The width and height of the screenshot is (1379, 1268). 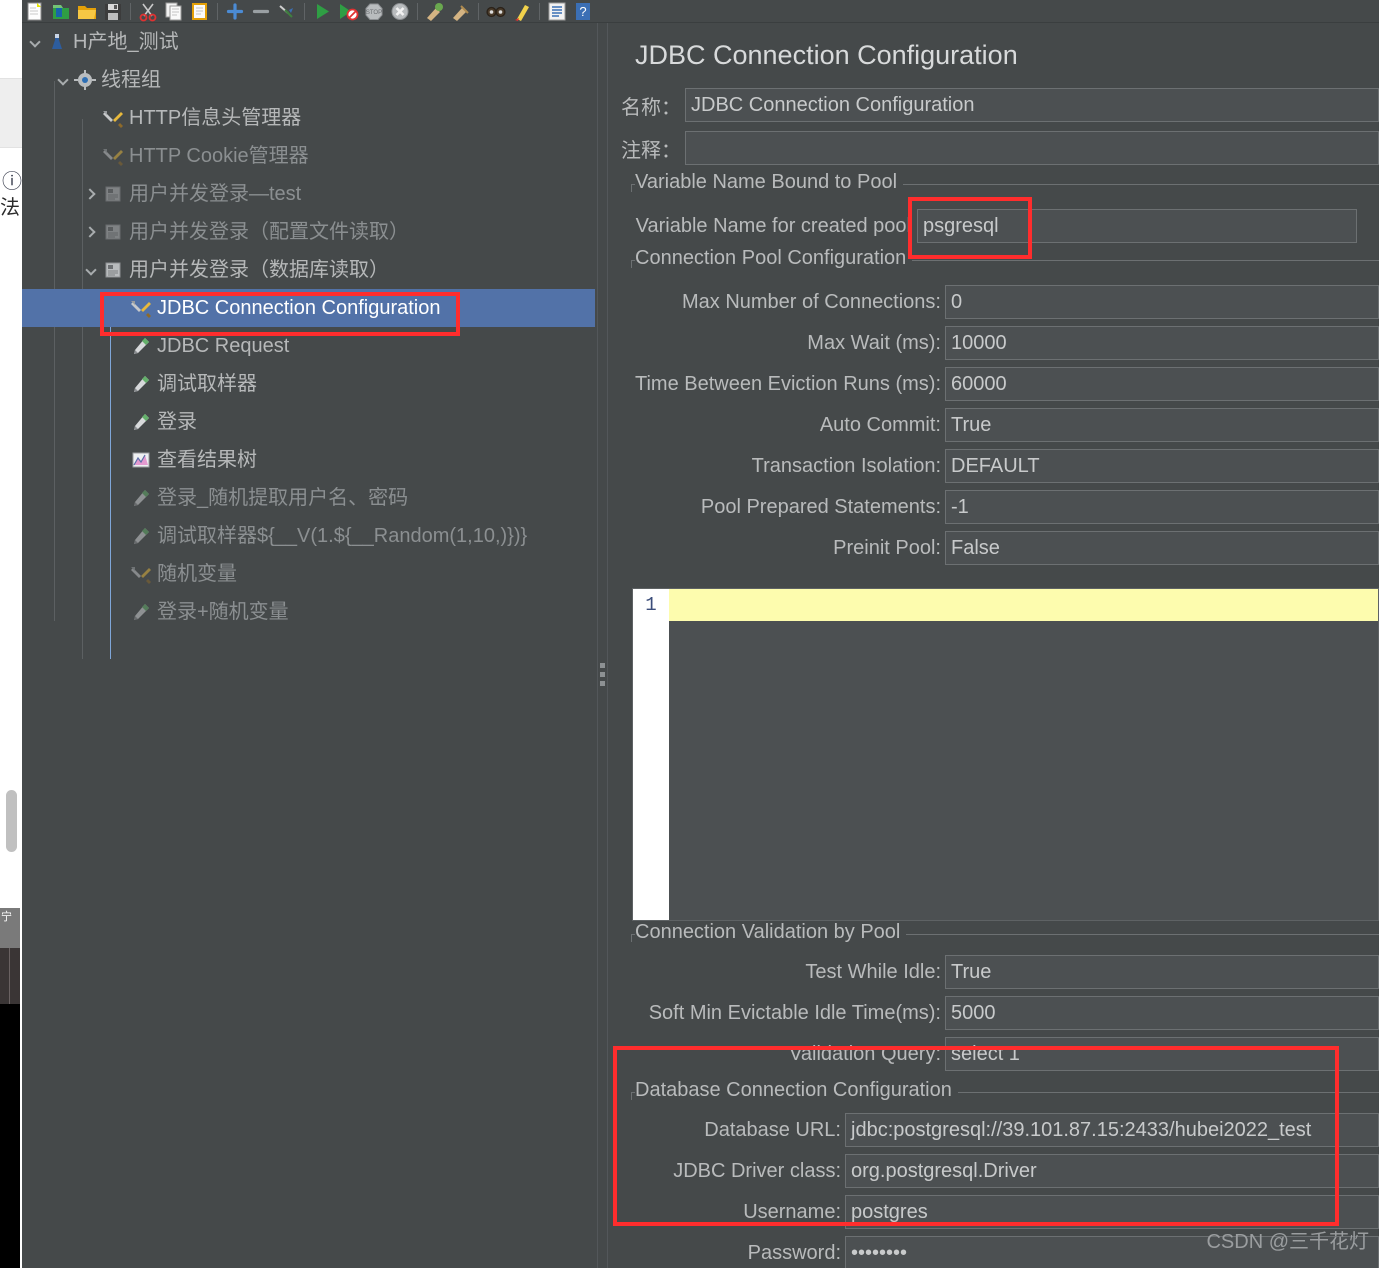 What do you see at coordinates (322, 11) in the screenshot?
I see `start-icon` at bounding box center [322, 11].